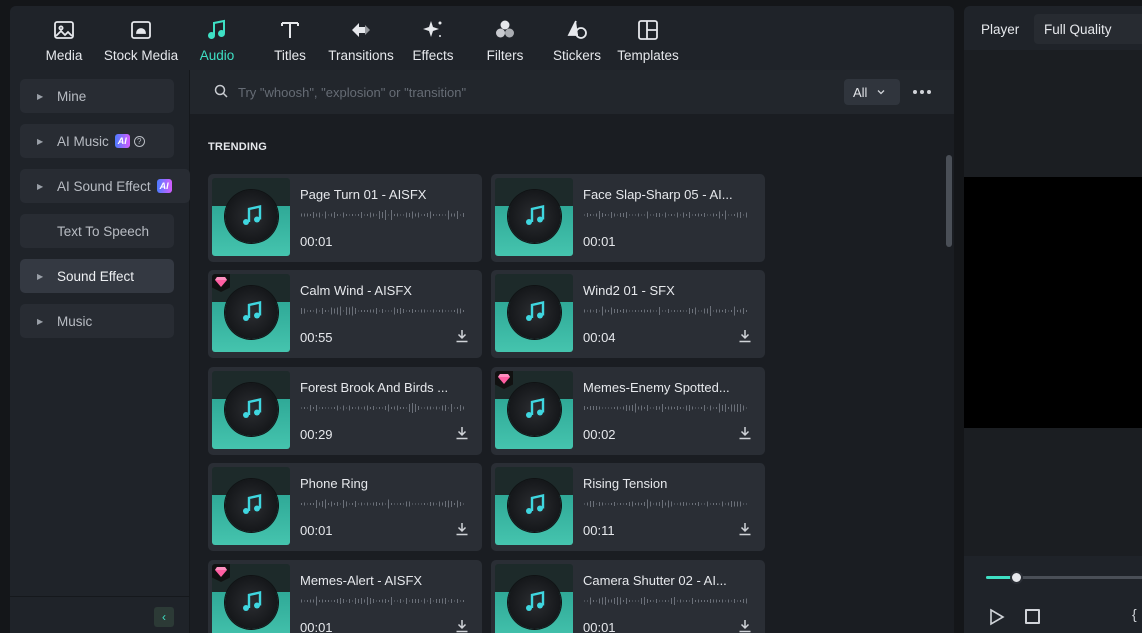 The width and height of the screenshot is (1142, 633). What do you see at coordinates (872, 92) in the screenshot?
I see `filter-dropdown: All` at bounding box center [872, 92].